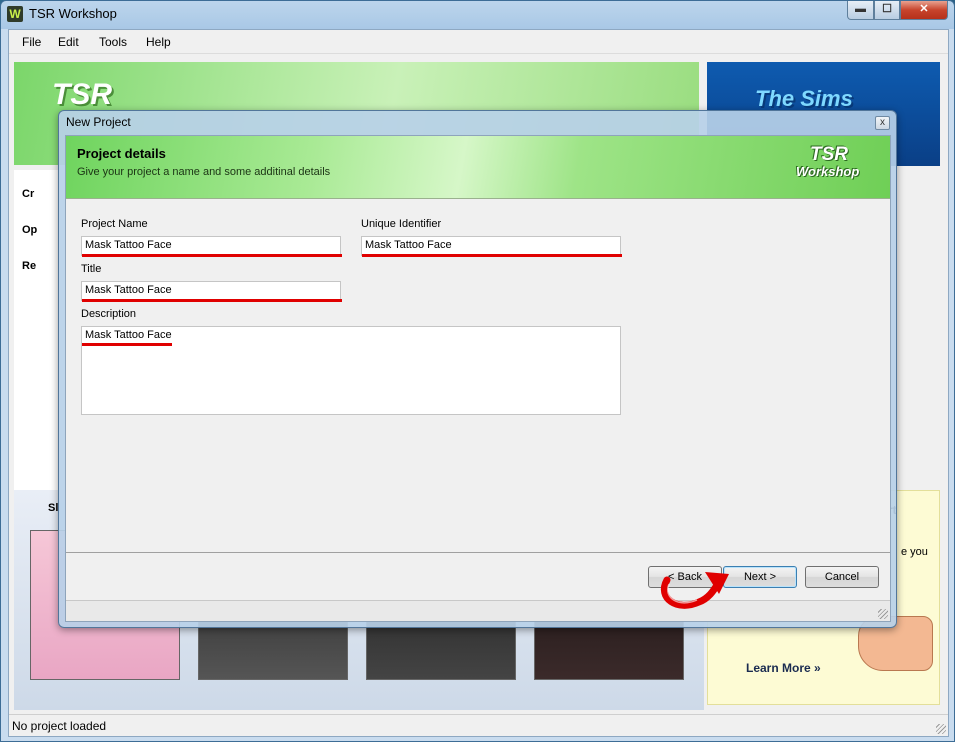  What do you see at coordinates (29, 230) in the screenshot?
I see `task-open: Op` at bounding box center [29, 230].